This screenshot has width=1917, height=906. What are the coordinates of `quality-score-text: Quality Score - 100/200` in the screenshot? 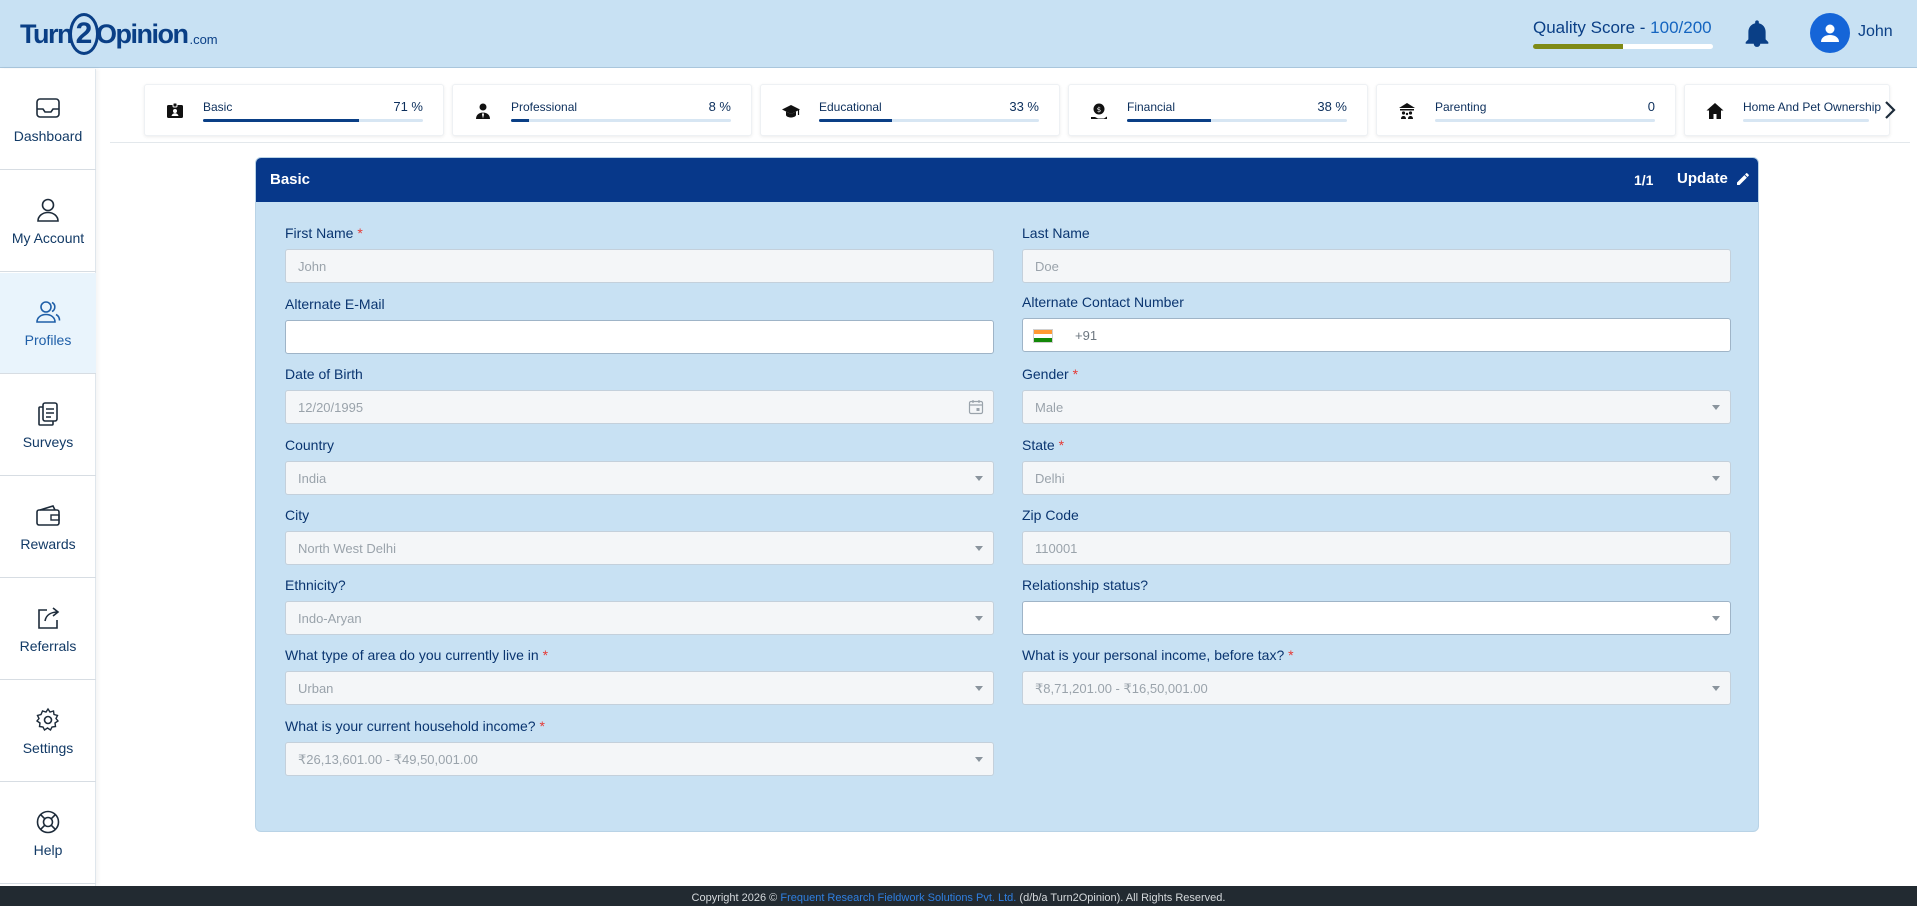 It's located at (1623, 28).